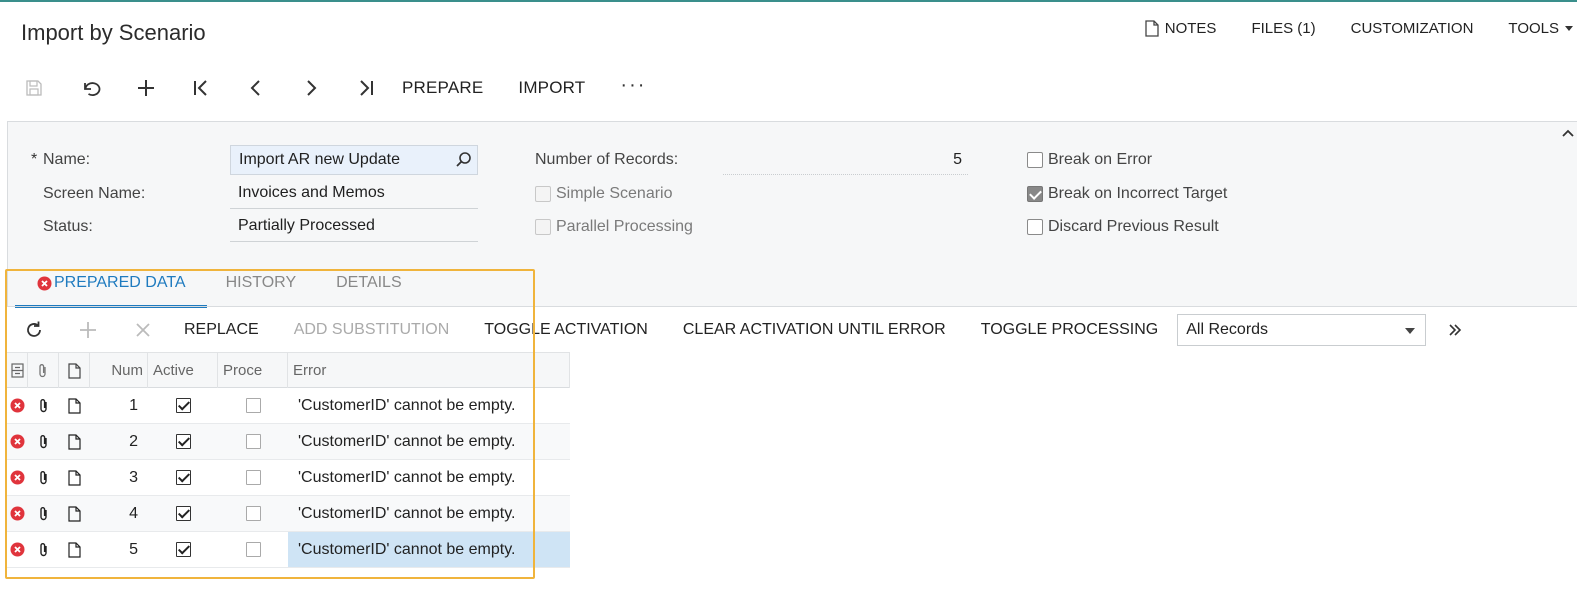  What do you see at coordinates (146, 88) in the screenshot?
I see `add-button` at bounding box center [146, 88].